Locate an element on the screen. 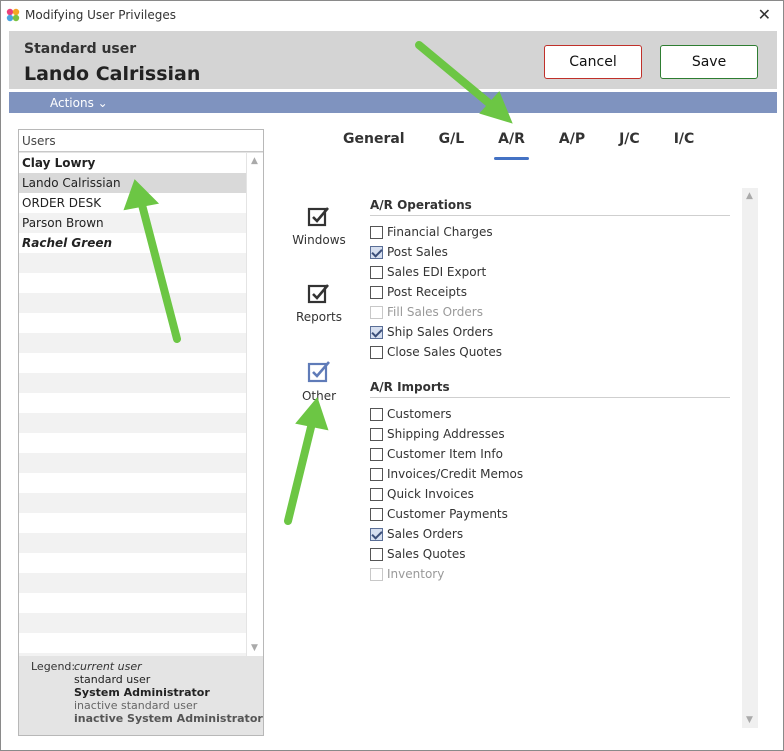 The height and width of the screenshot is (751, 784). side-nav-label: Reports is located at coordinates (319, 317).